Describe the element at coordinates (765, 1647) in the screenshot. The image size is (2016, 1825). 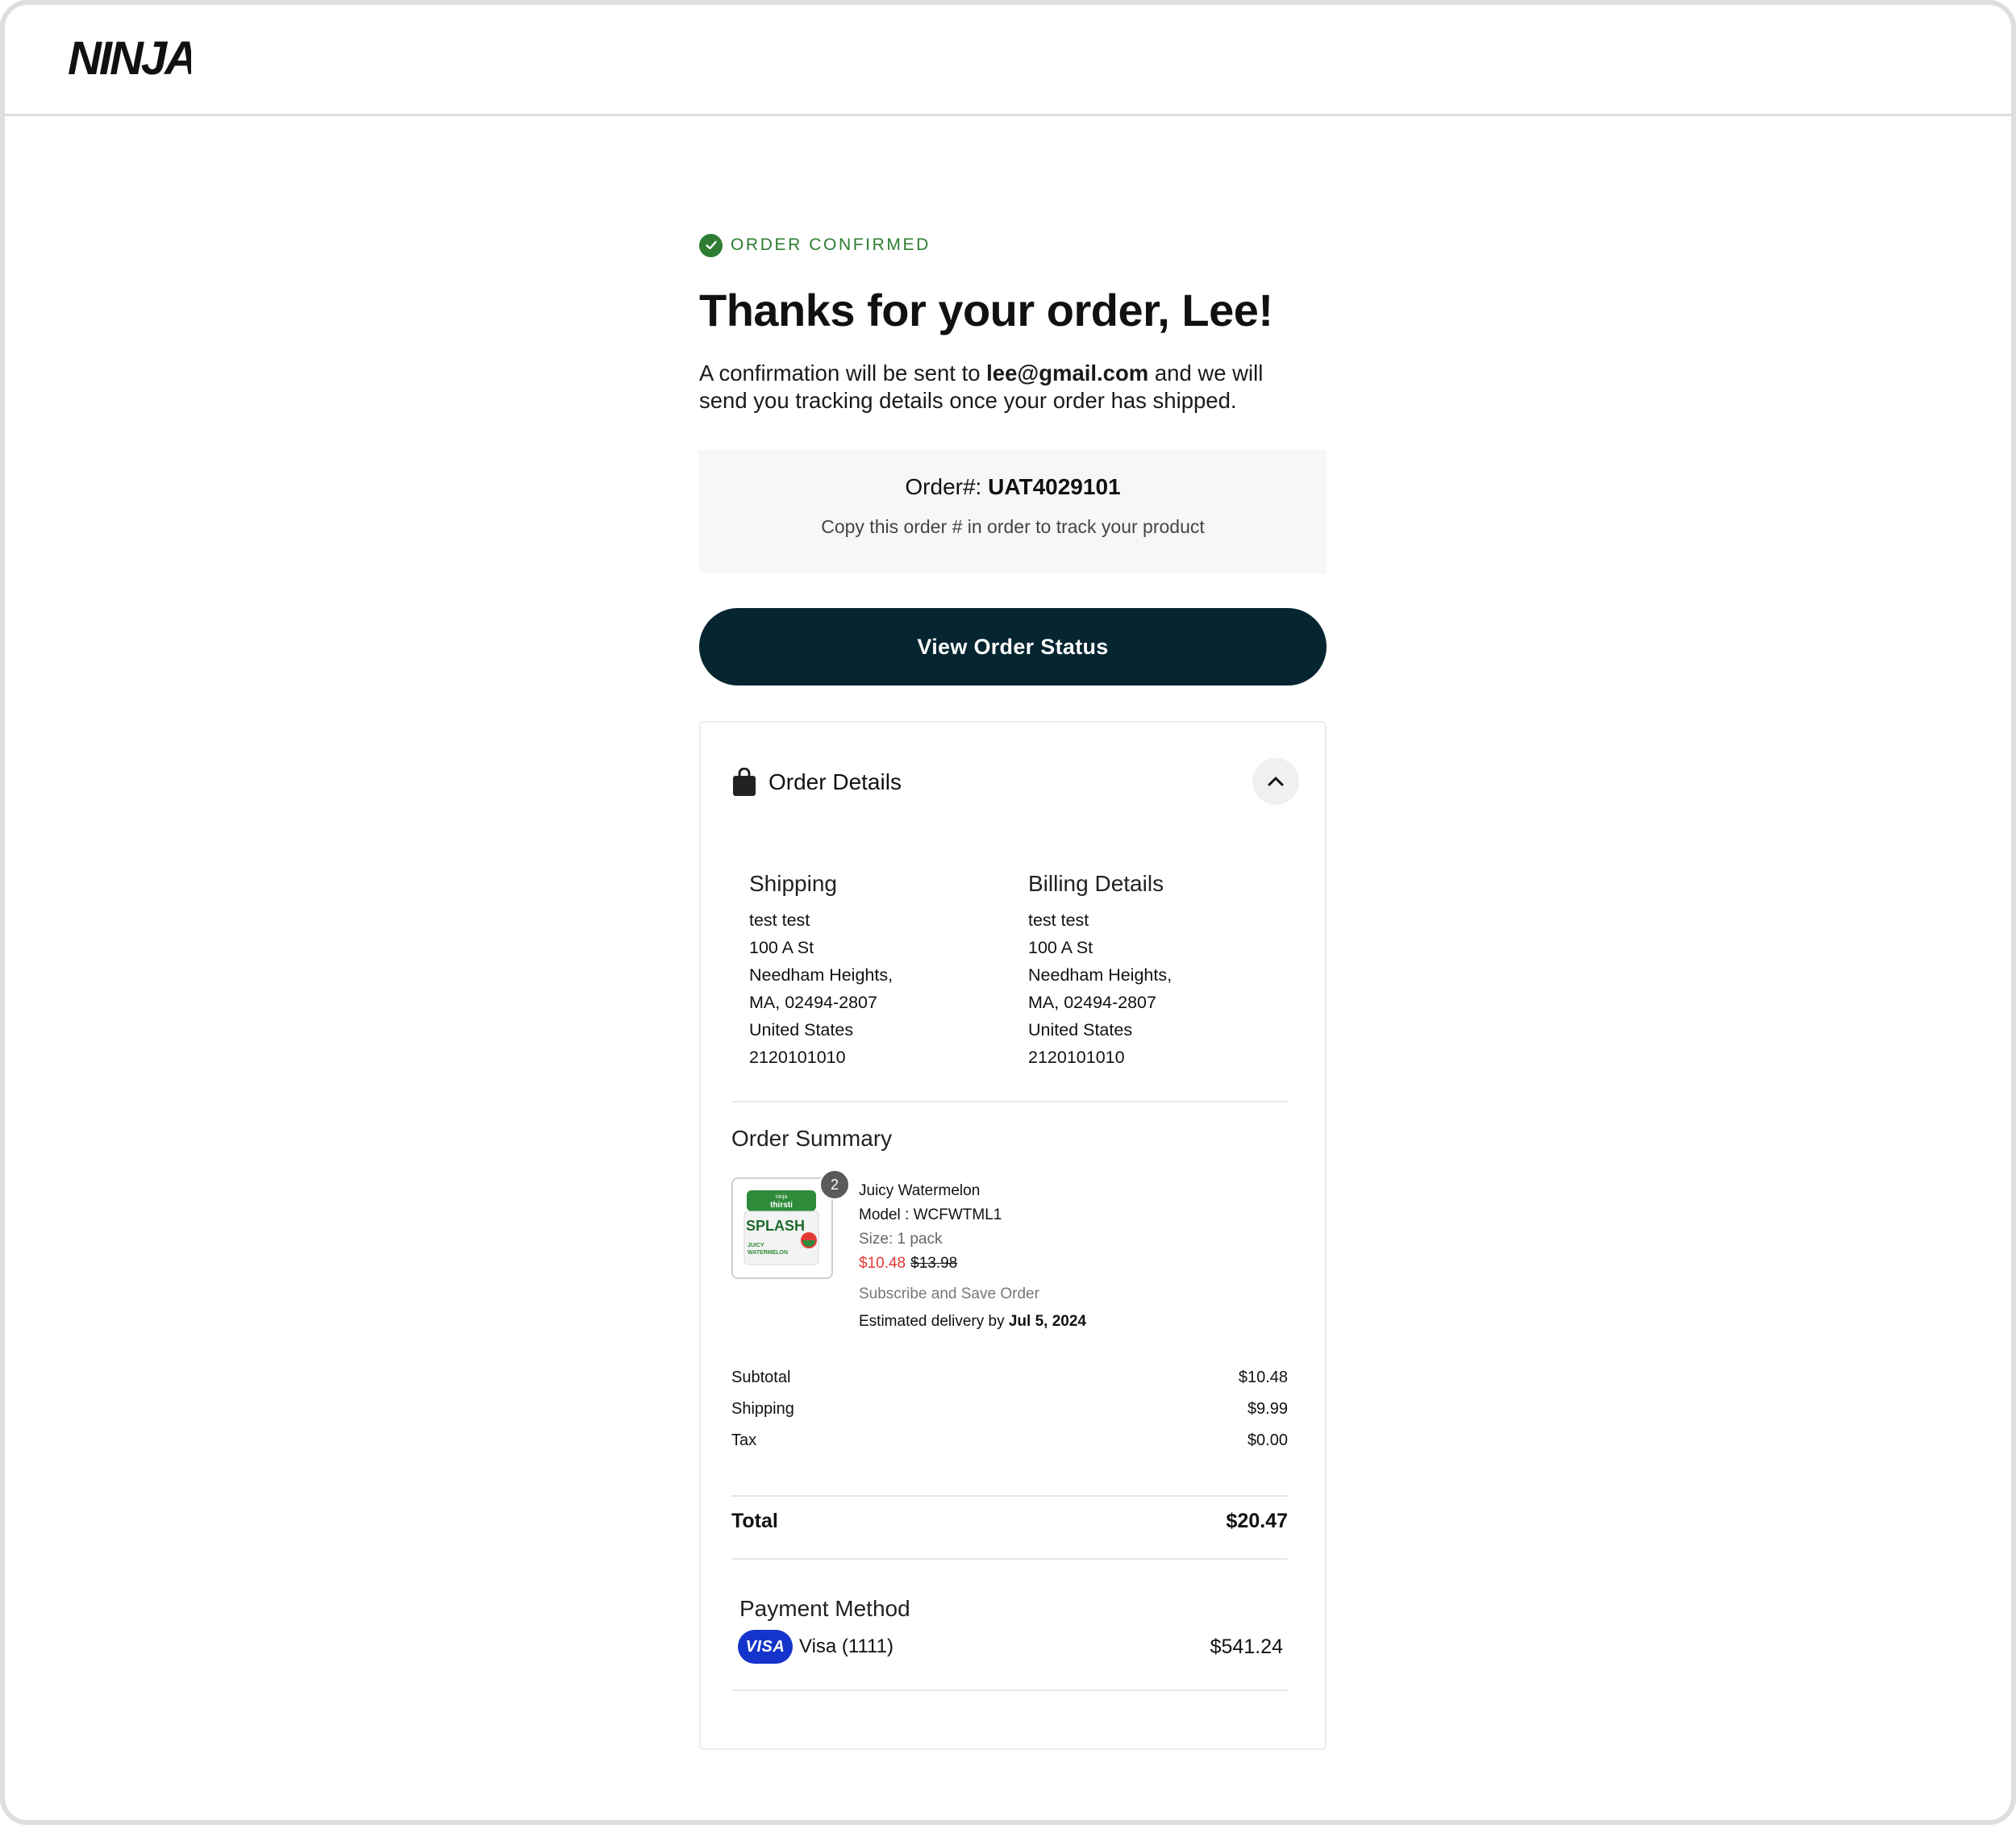
I see `visa-card-icon: VISA` at that location.